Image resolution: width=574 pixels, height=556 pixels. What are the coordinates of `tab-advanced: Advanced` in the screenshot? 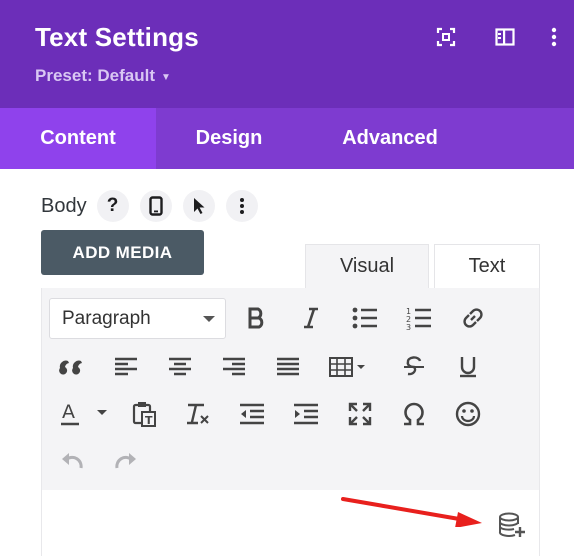 It's located at (390, 138).